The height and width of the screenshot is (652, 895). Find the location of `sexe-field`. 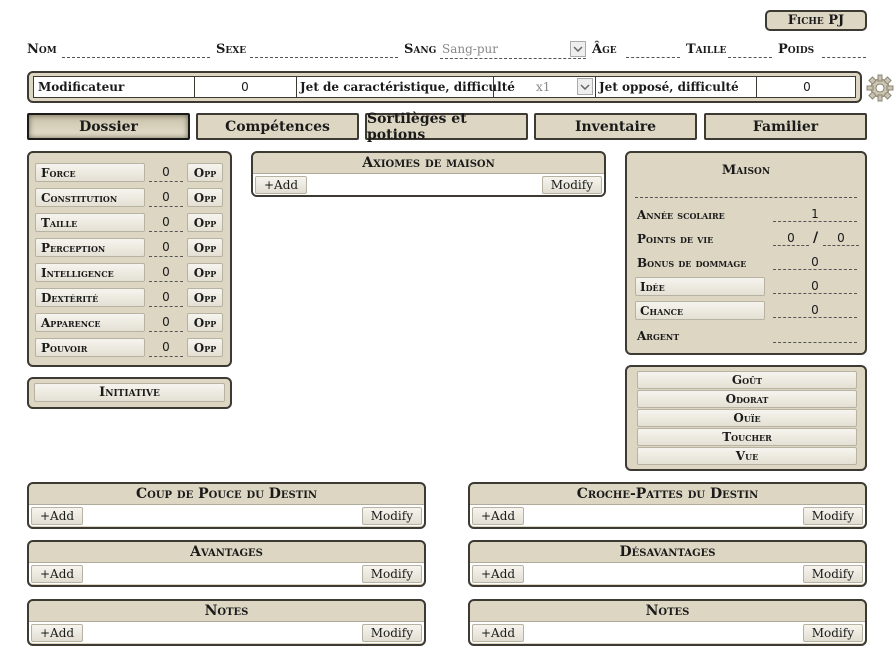

sexe-field is located at coordinates (324, 57).